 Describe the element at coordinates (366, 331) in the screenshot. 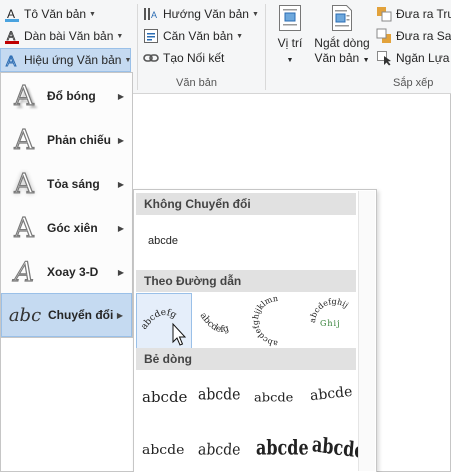

I see `gallery-scrollbar` at that location.